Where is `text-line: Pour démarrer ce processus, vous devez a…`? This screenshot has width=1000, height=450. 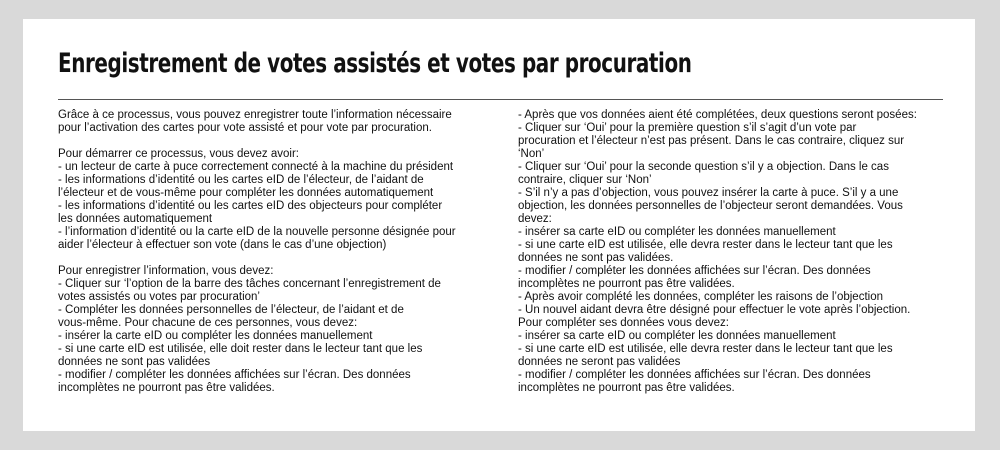
text-line: Pour démarrer ce processus, vous devez a… is located at coordinates (178, 154).